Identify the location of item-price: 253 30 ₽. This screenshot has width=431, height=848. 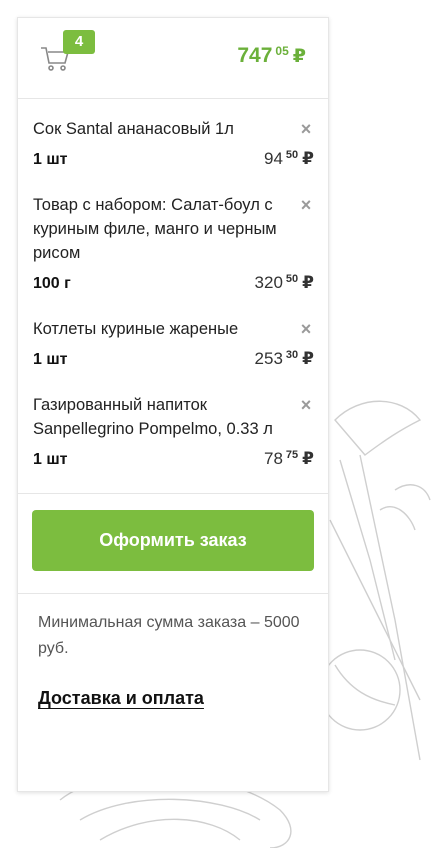
(284, 359).